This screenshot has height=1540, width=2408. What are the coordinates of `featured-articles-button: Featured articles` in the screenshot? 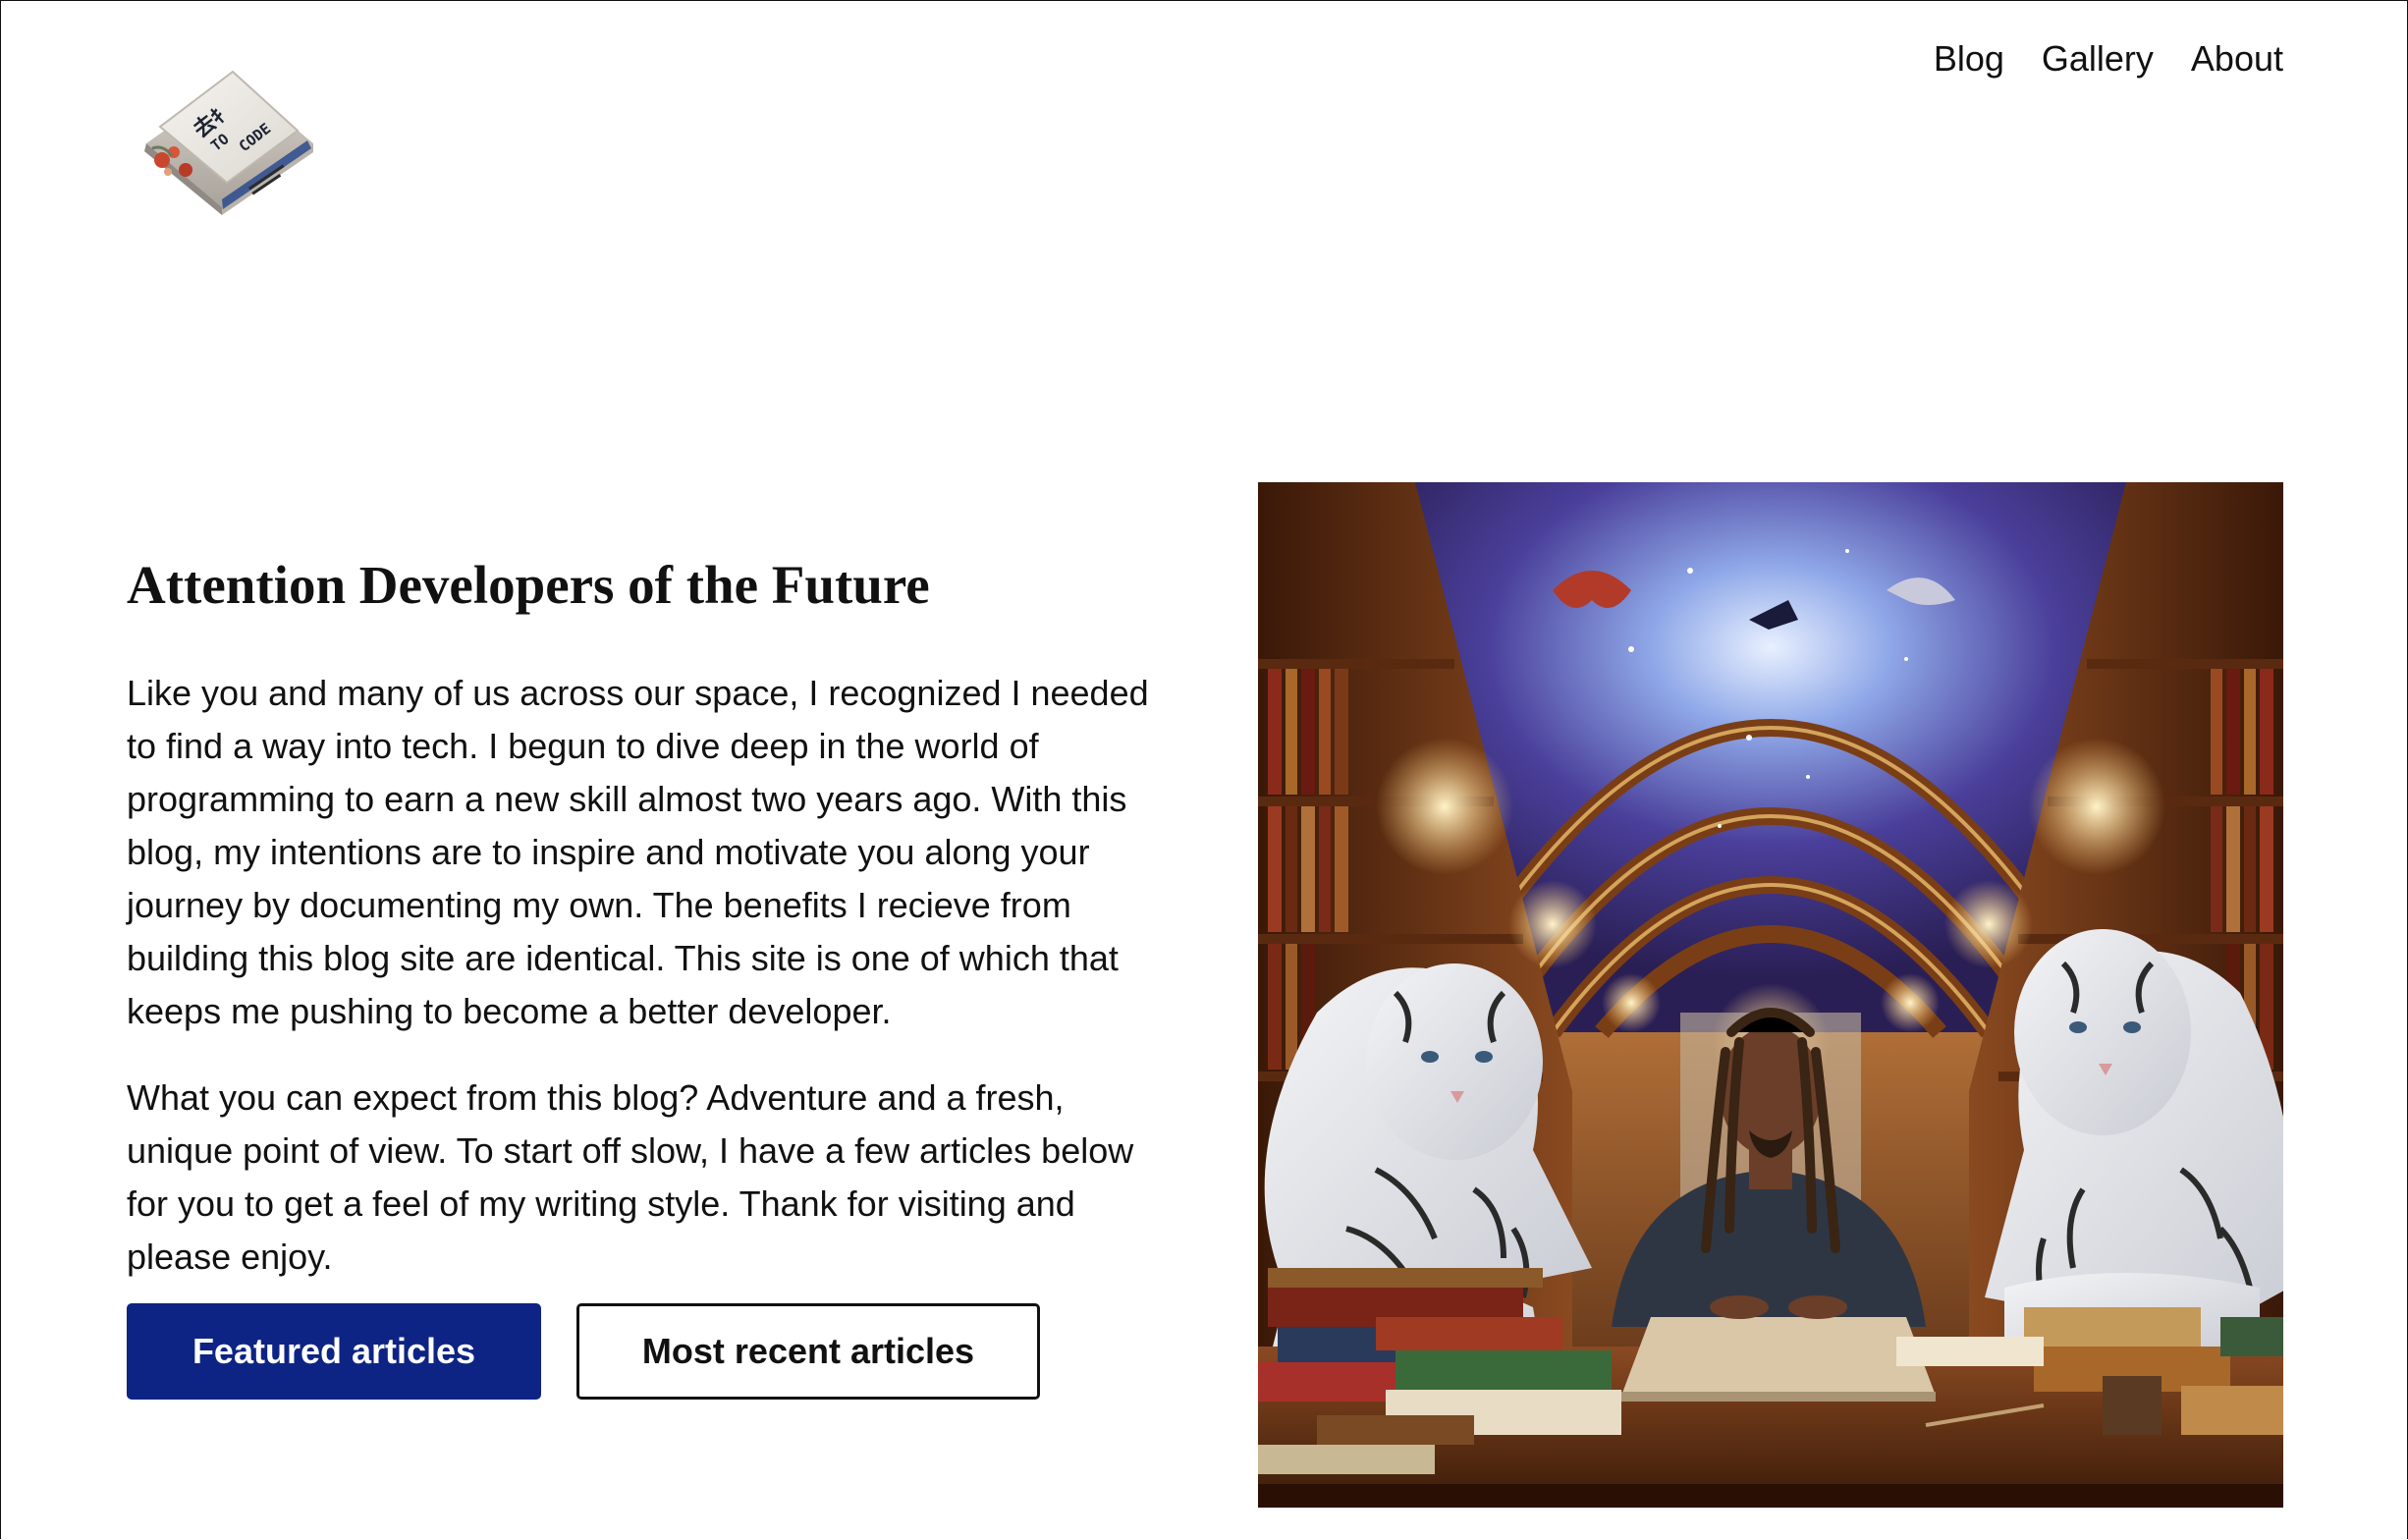 It's located at (334, 1351).